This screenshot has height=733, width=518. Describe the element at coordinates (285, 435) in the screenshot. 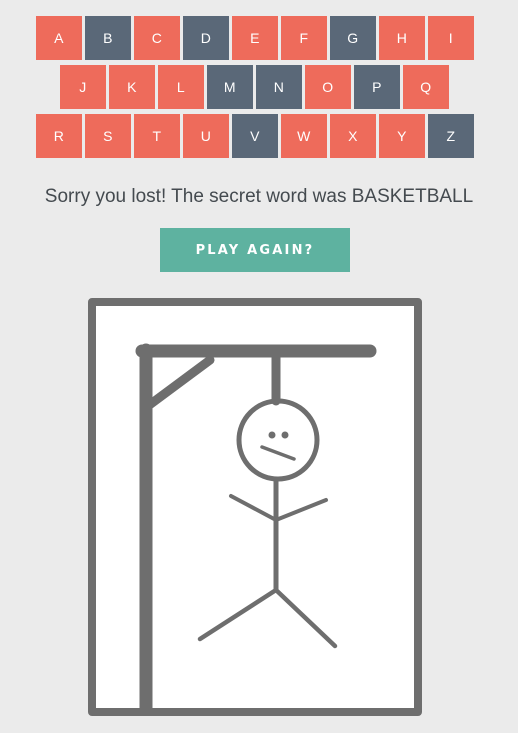

I see `hangman-right-eye` at that location.